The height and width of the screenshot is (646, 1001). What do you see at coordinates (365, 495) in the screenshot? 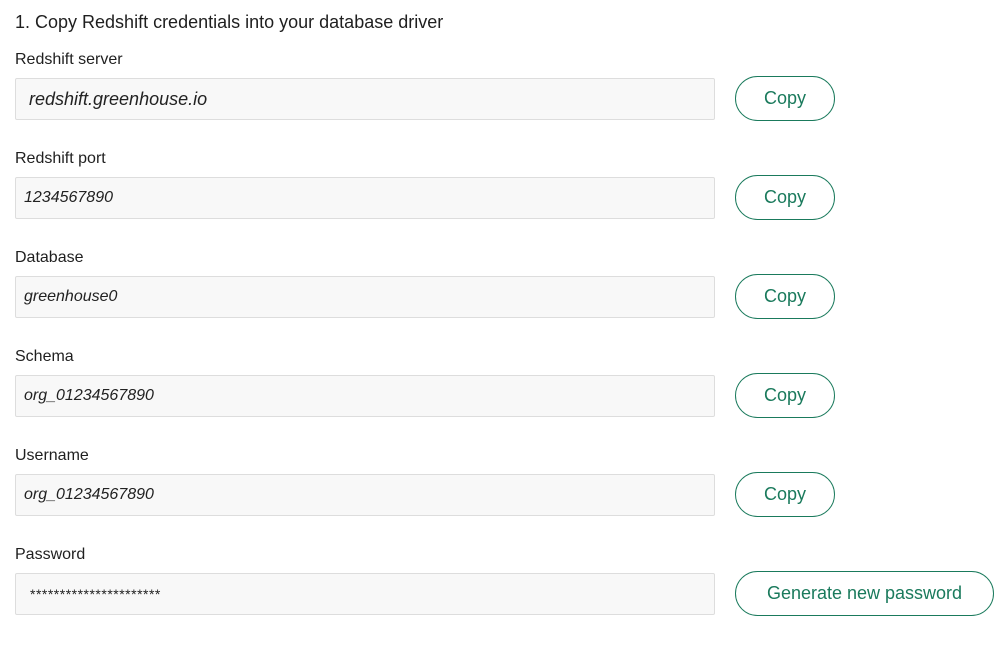
I see `username-input` at bounding box center [365, 495].